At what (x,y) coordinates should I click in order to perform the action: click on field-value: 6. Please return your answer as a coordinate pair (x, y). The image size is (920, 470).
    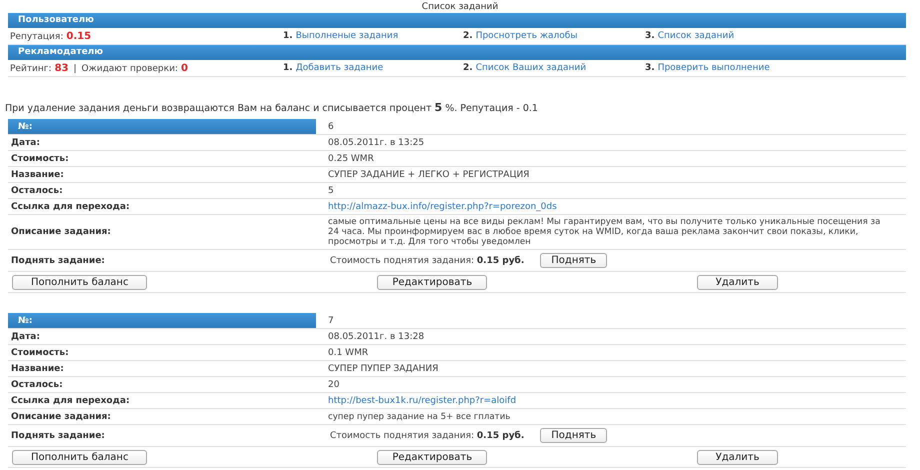
    Looking at the image, I should click on (331, 127).